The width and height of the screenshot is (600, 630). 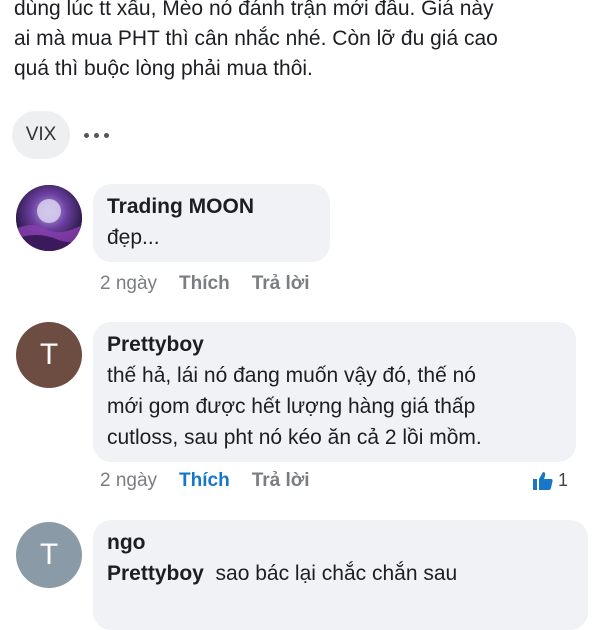 I want to click on reaction-count: 1, so click(x=550, y=480).